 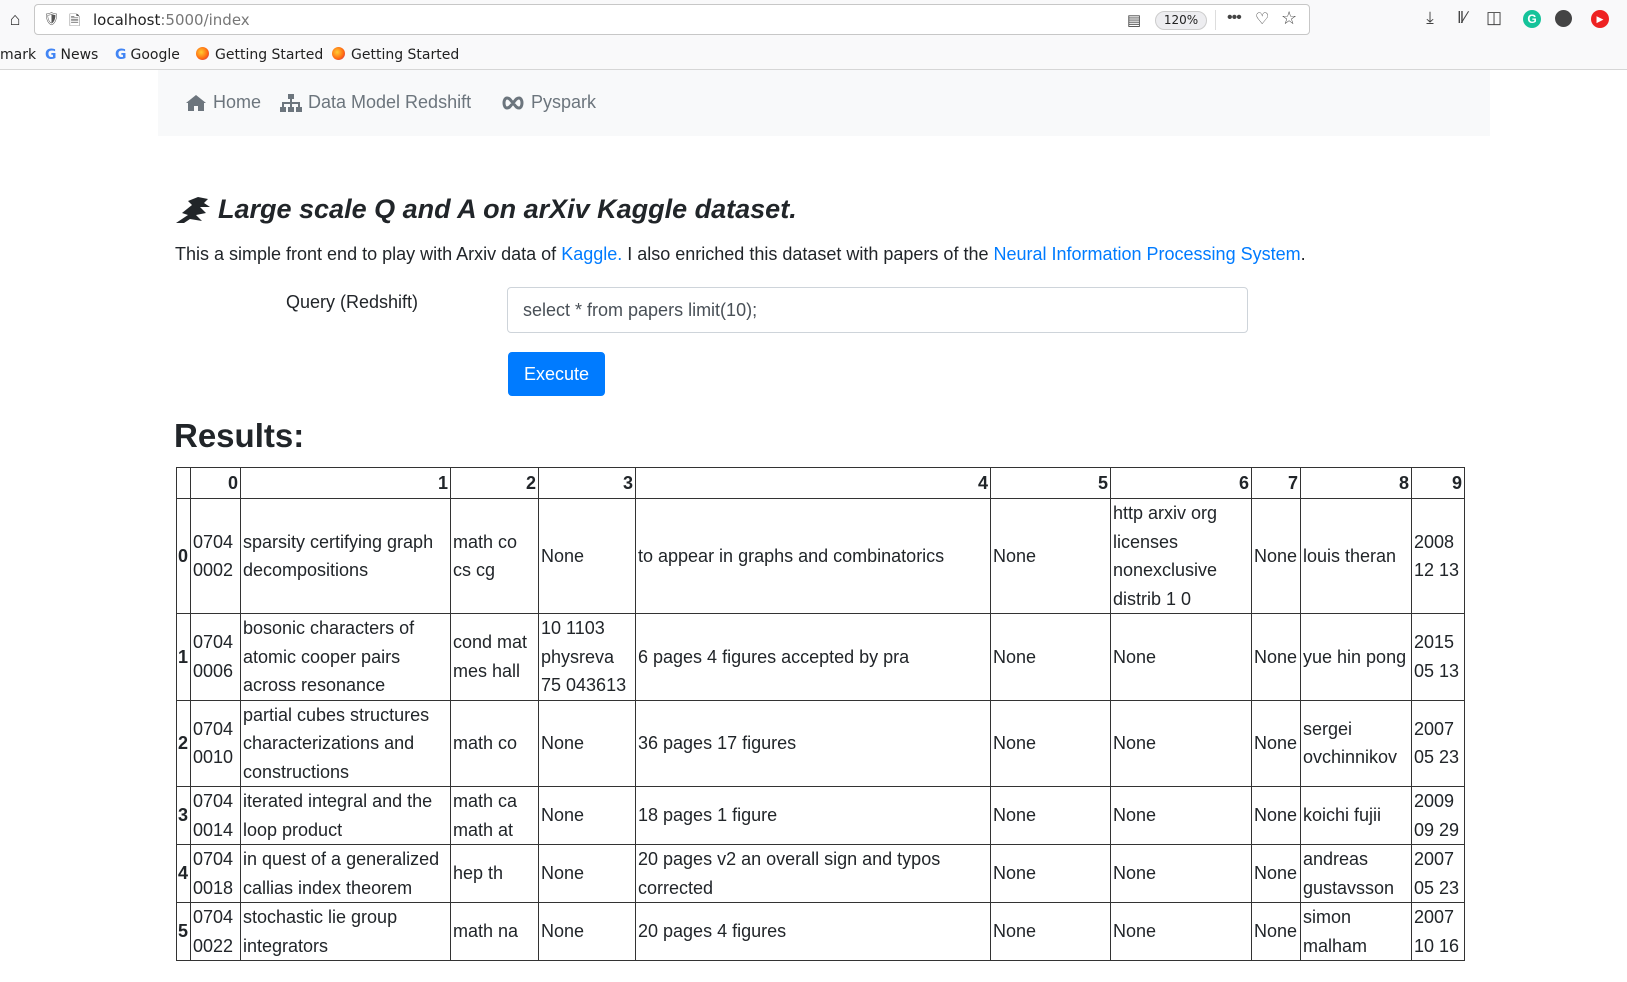 I want to click on table-cell: 2008 12 13, so click(x=1438, y=556).